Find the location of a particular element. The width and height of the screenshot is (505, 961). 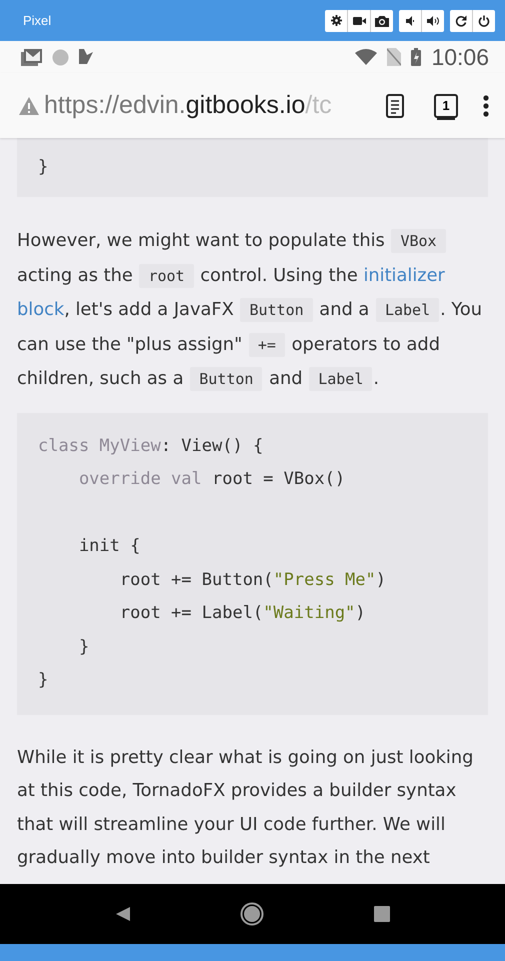

battery-icon is located at coordinates (416, 57).